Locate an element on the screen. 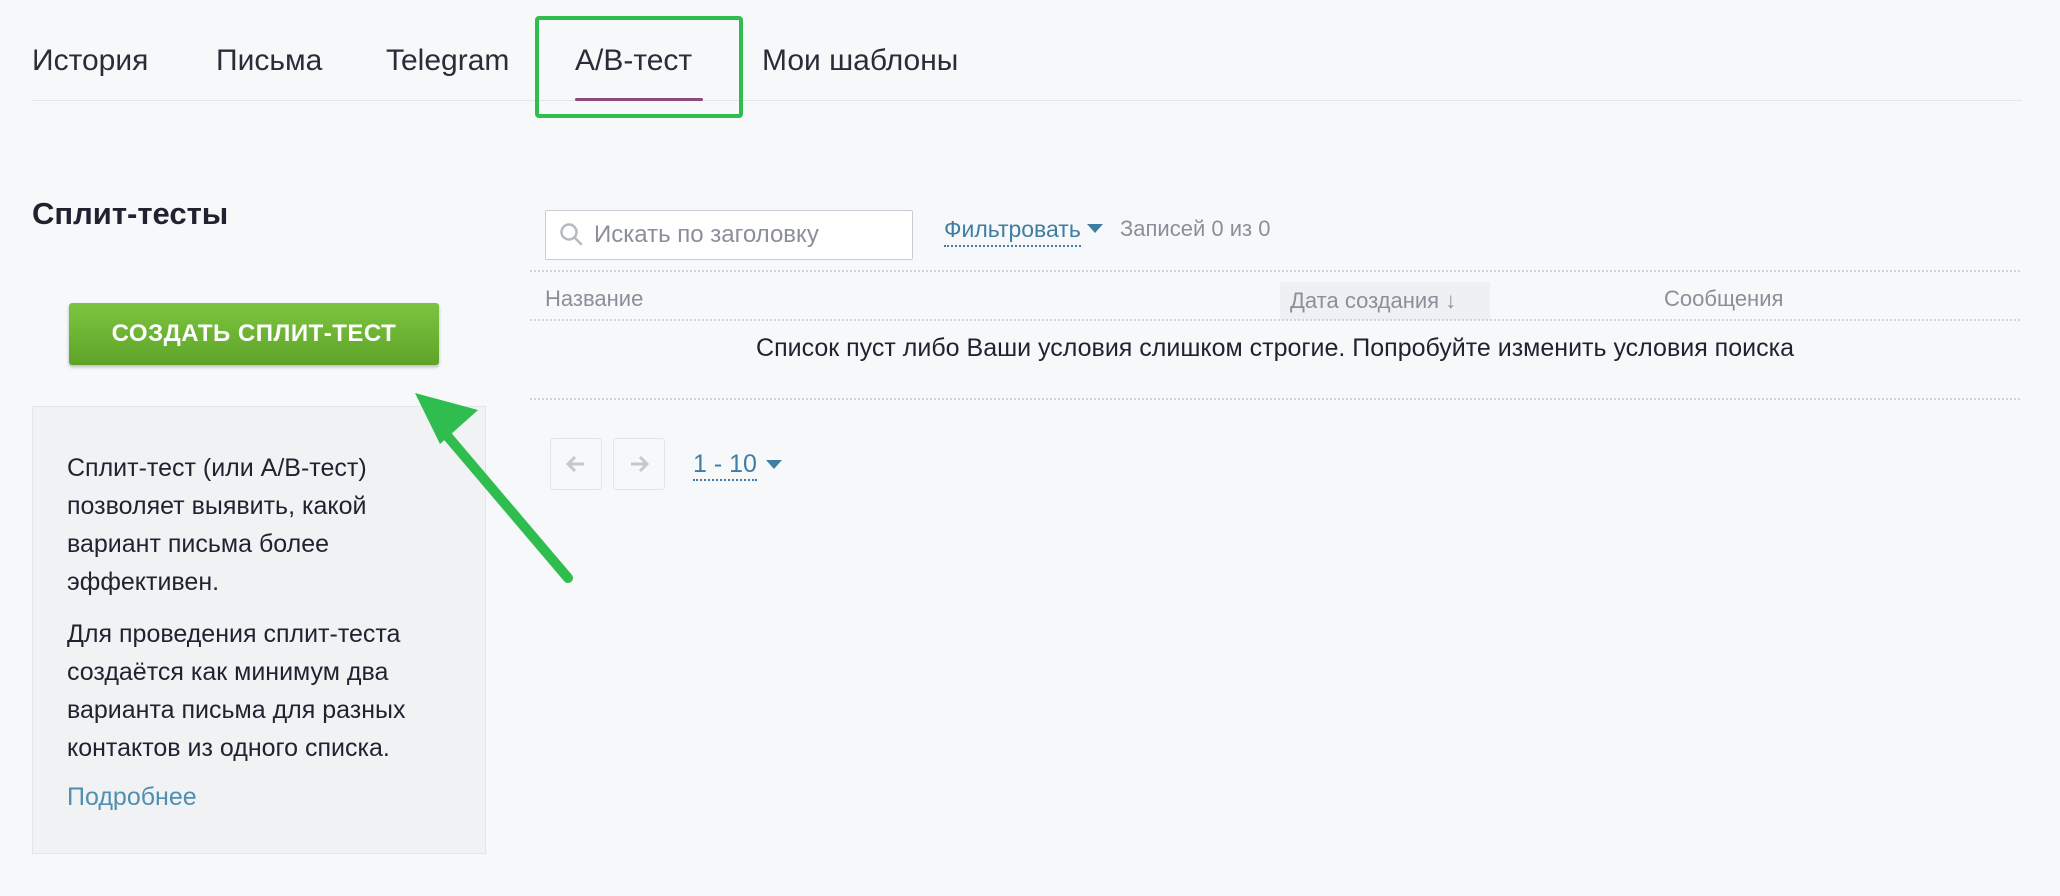 The width and height of the screenshot is (2060, 896). page-size-select: 1 - 10 is located at coordinates (725, 465).